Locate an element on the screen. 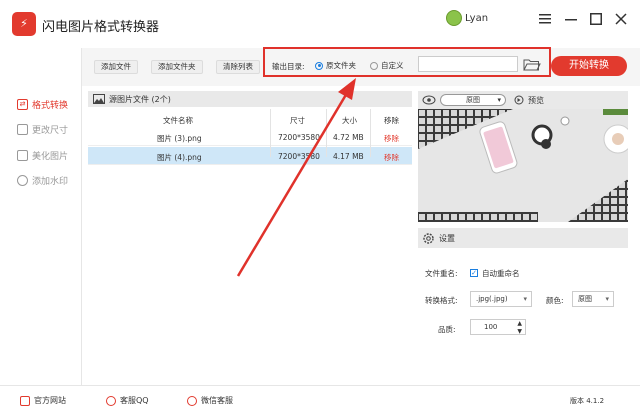  file-size: 4.17 MB is located at coordinates (348, 156).